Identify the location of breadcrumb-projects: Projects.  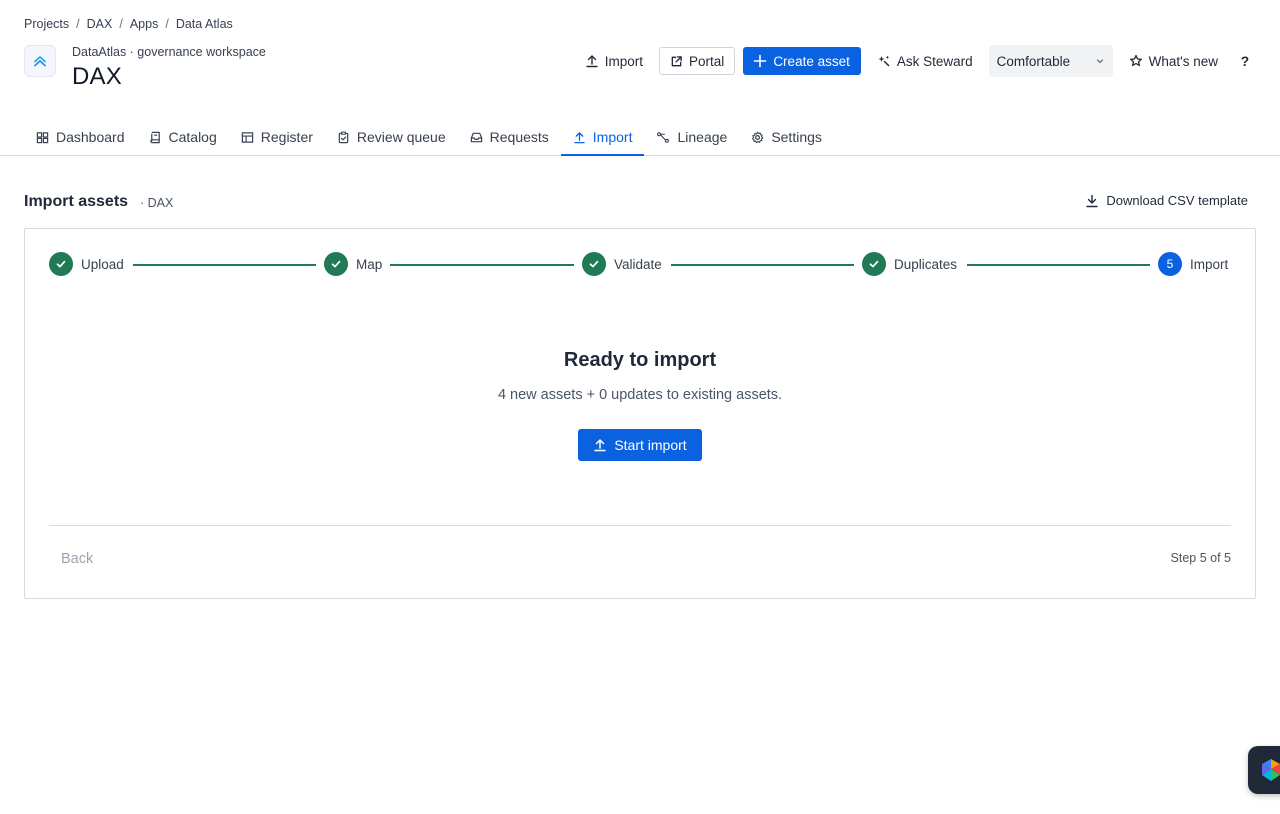
(46, 24).